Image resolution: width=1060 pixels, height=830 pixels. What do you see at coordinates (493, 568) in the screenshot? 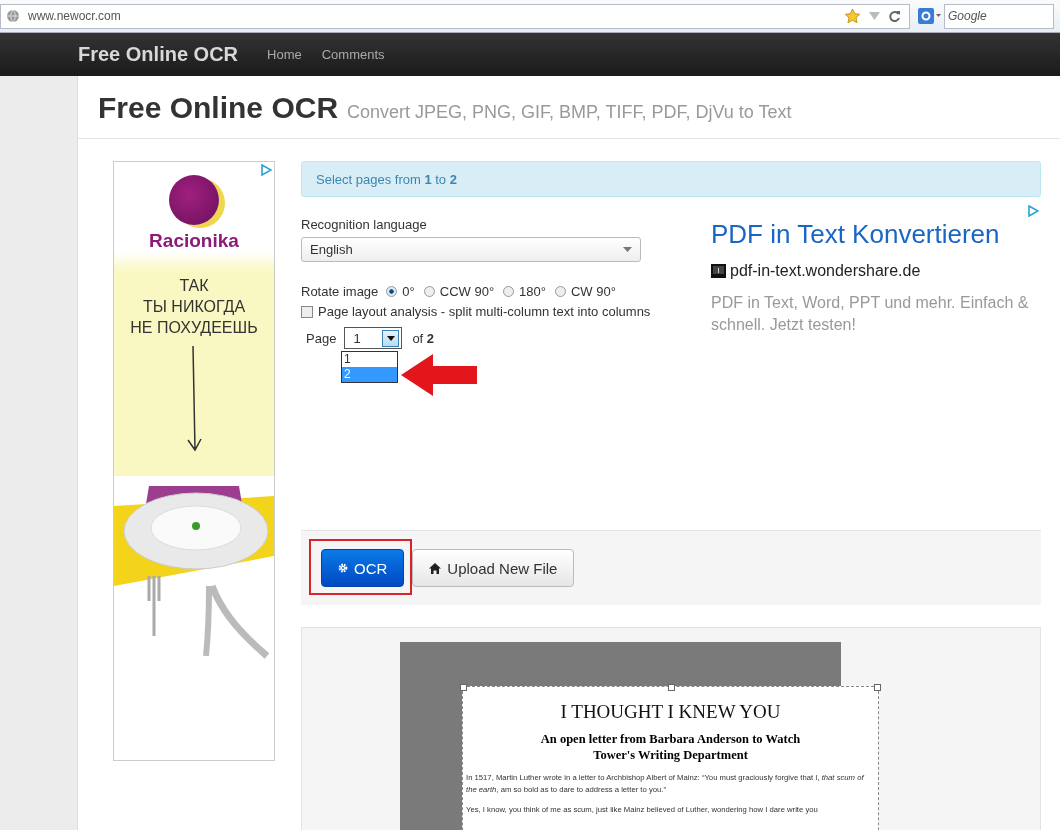
I see `upload-button: Upload New File` at bounding box center [493, 568].